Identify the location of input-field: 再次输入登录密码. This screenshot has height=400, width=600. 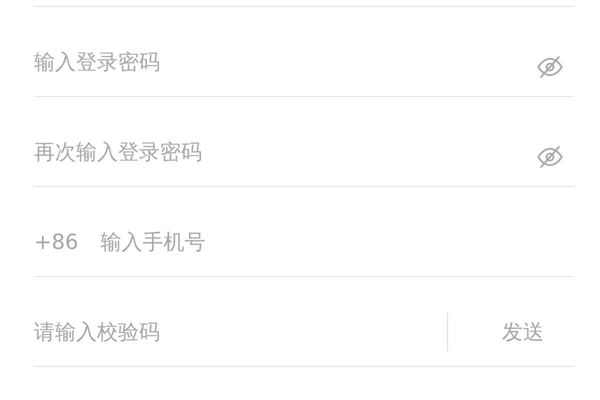
(285, 152).